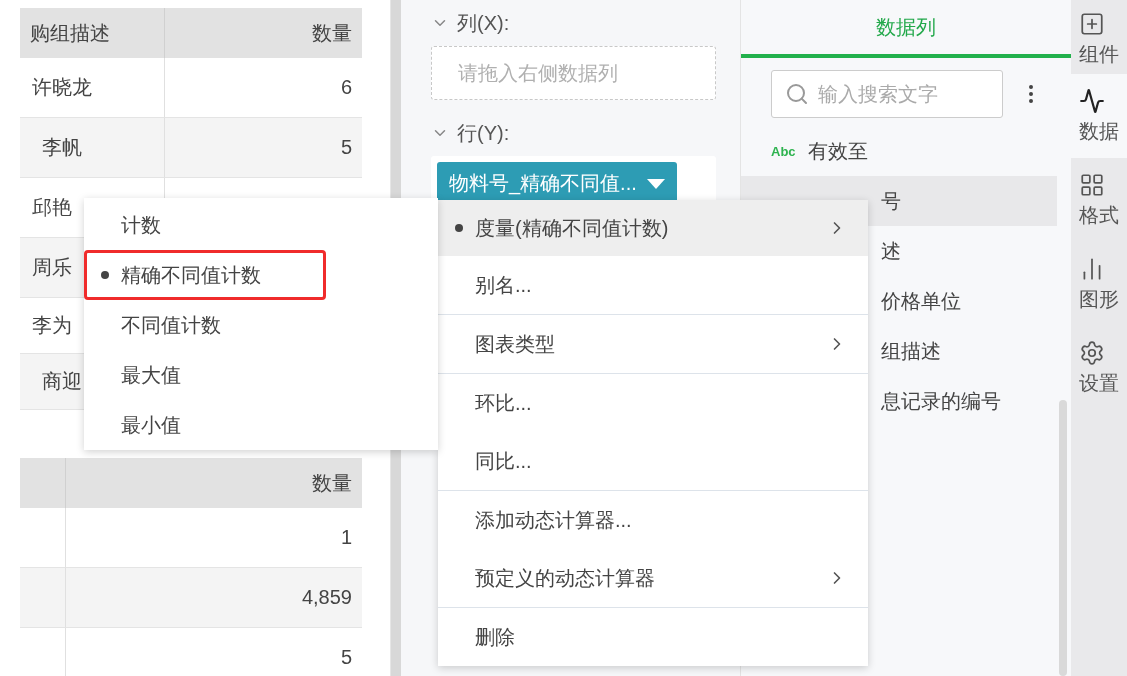 The image size is (1127, 676). Describe the element at coordinates (483, 133) in the screenshot. I see `section-label: 行(Y):` at that location.